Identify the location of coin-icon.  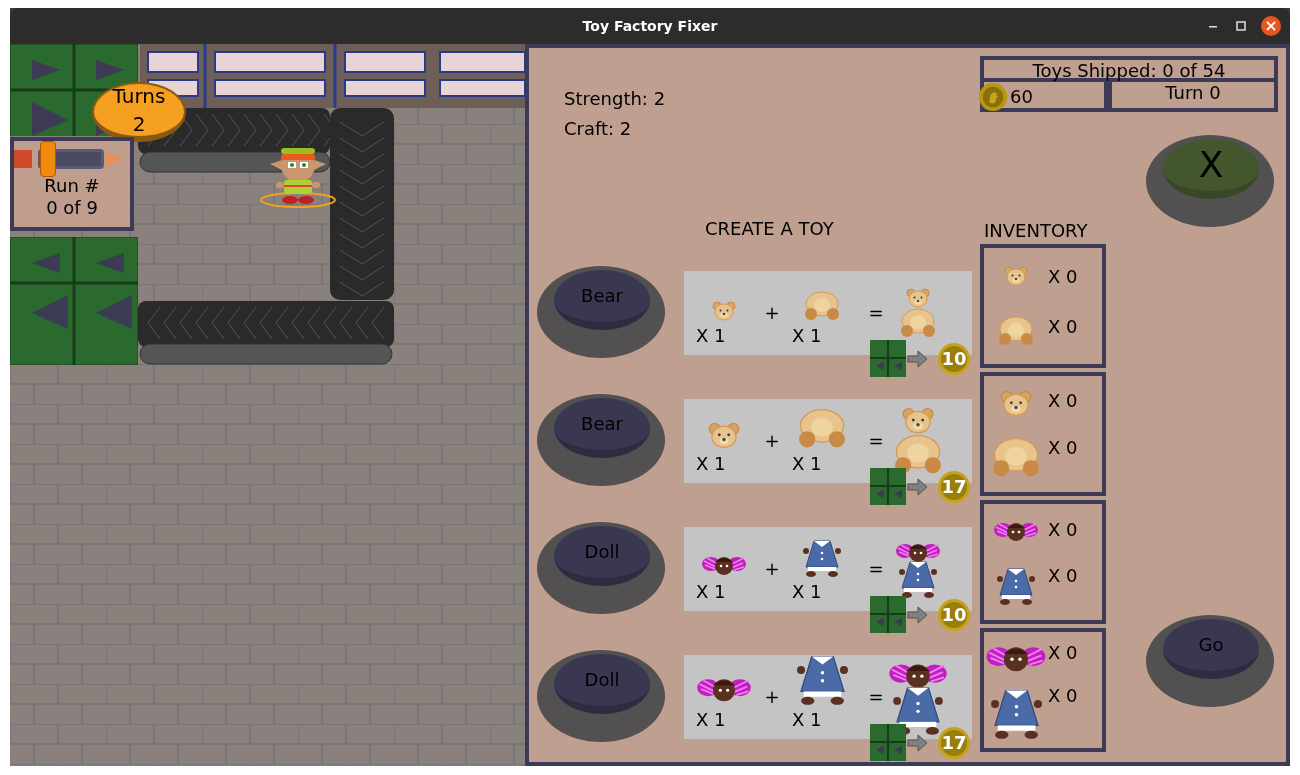
(993, 97).